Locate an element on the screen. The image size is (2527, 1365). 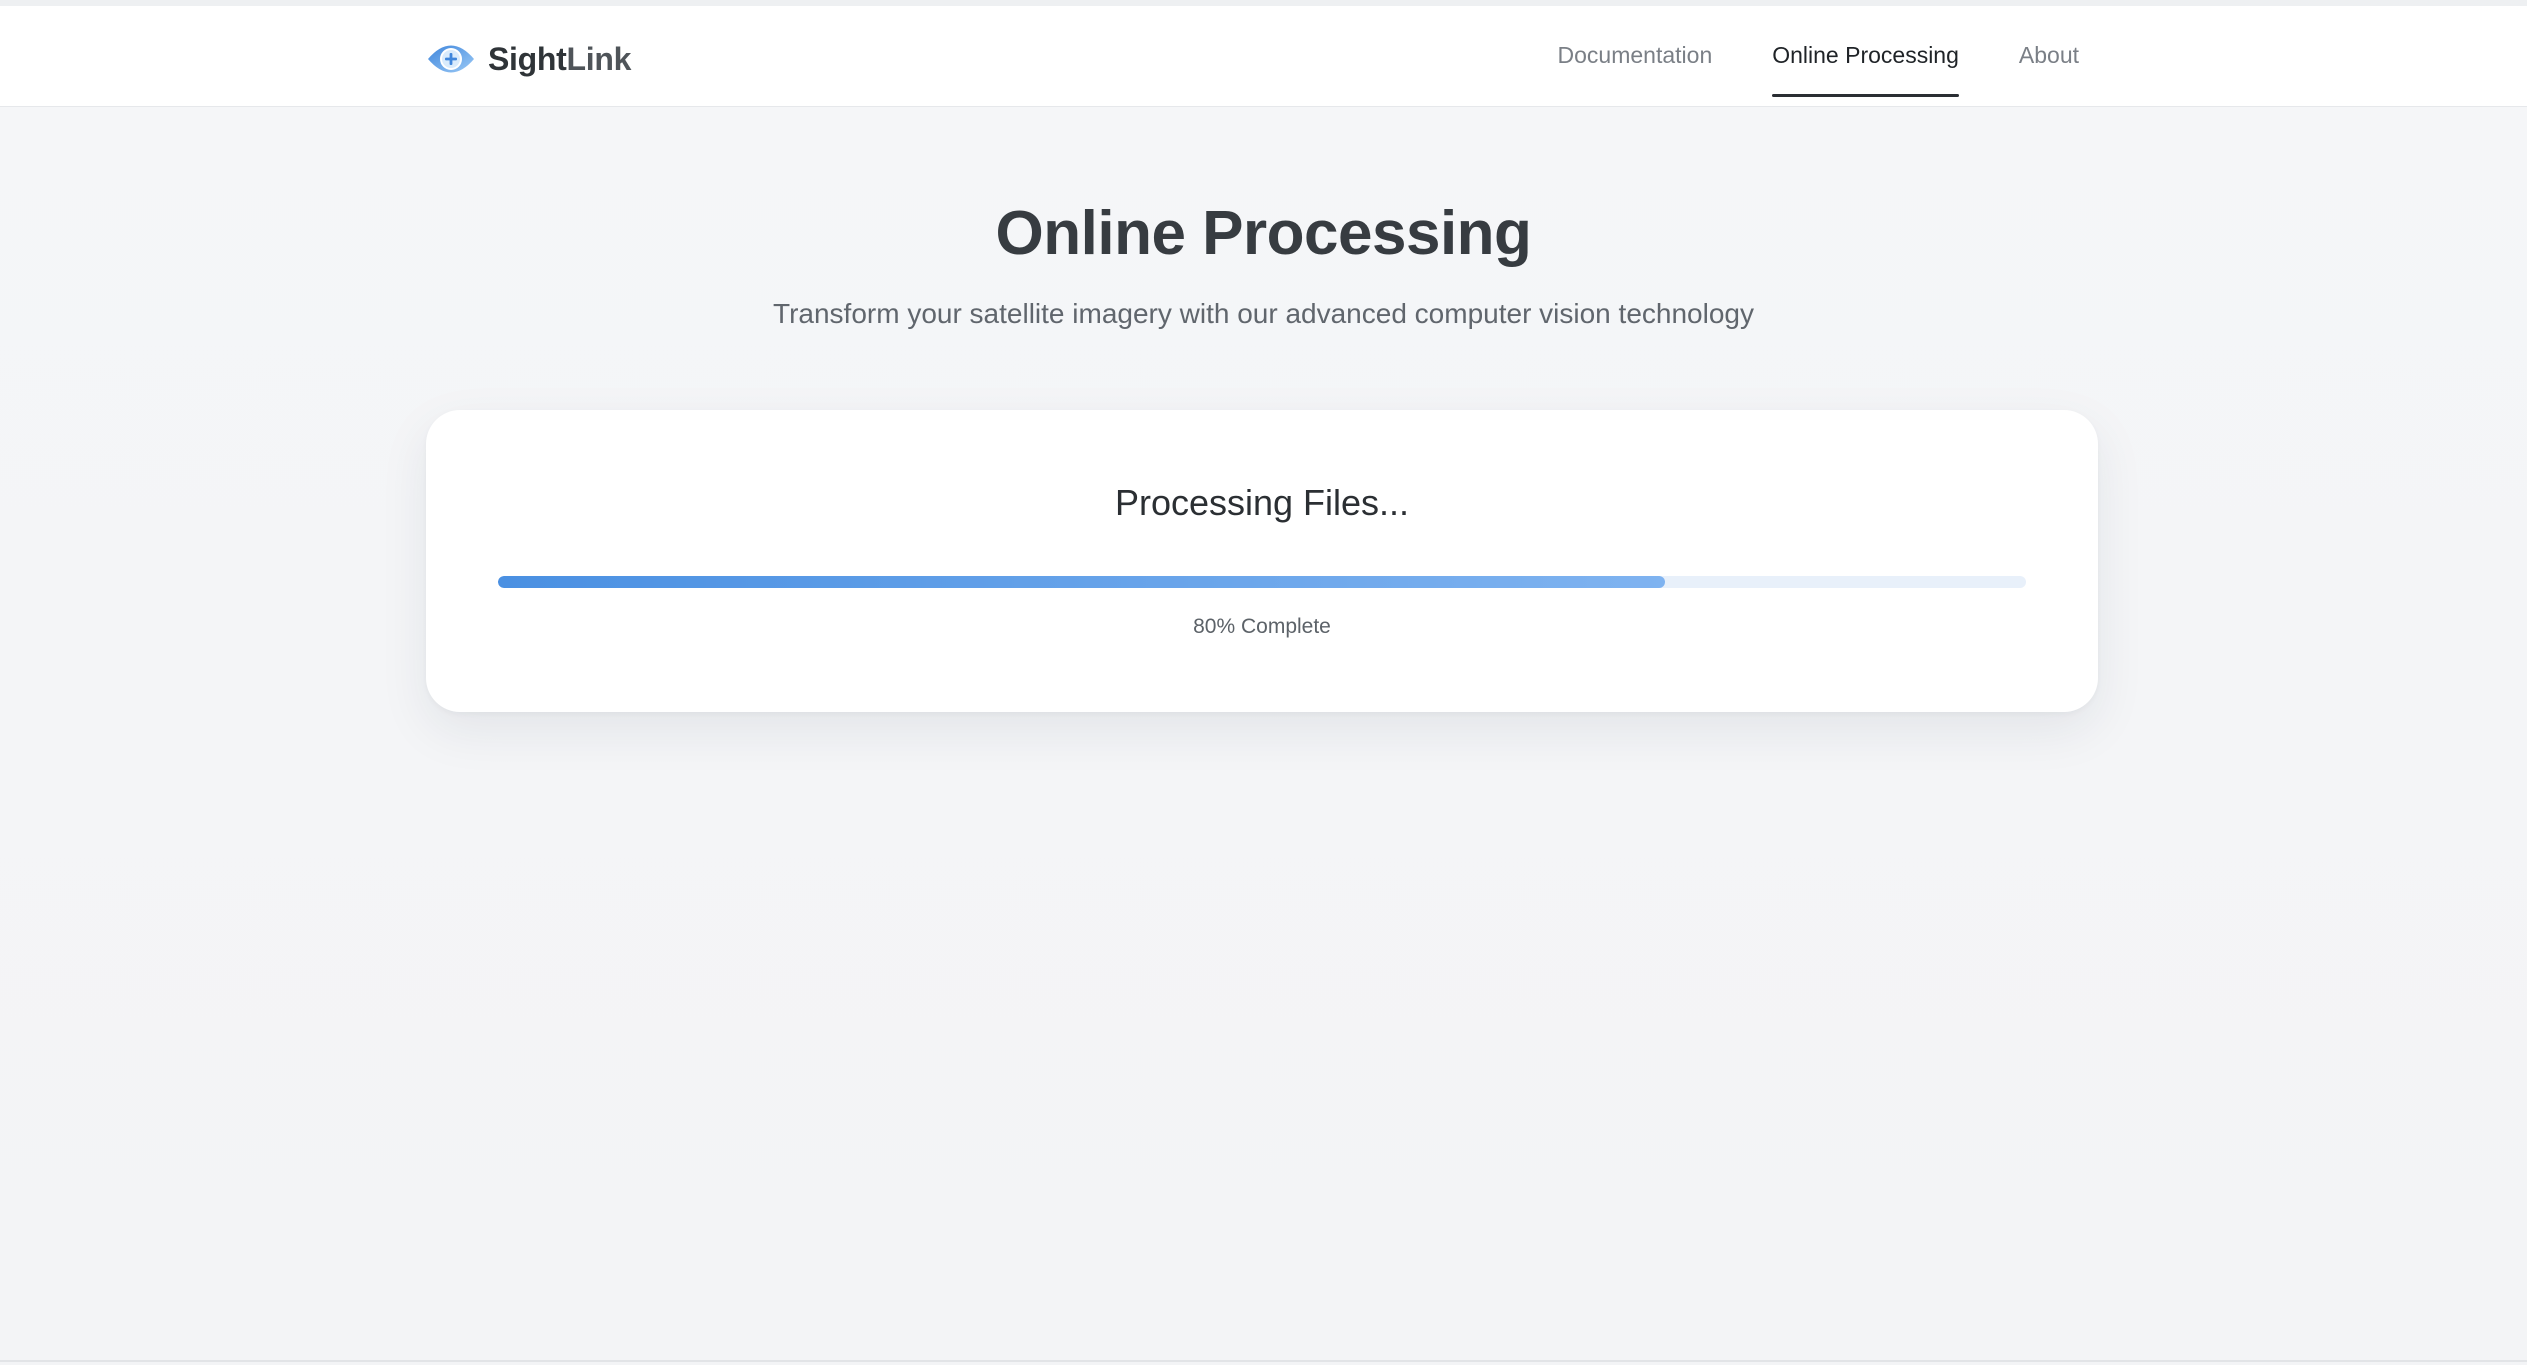
page-title: Online Processing is located at coordinates (1263, 233).